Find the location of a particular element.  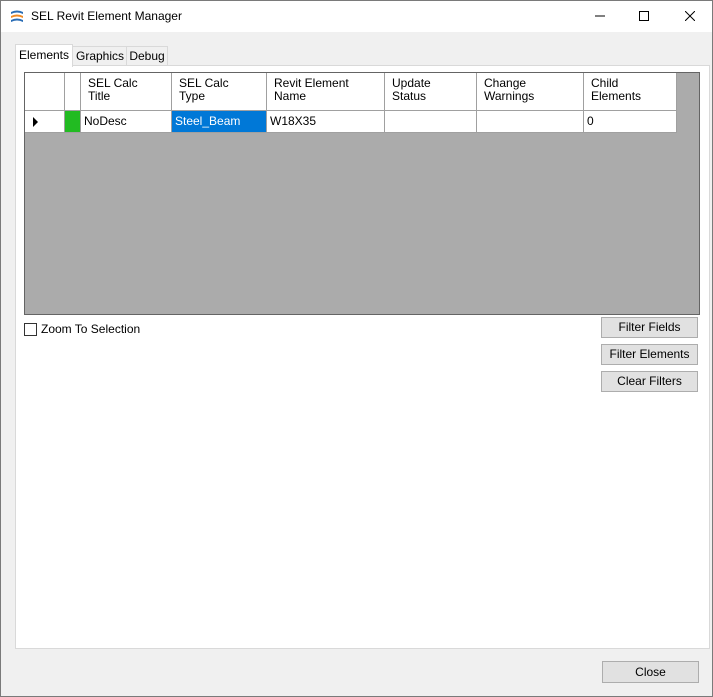

column-header-calc-title: SEL Calc Title is located at coordinates (126, 92).